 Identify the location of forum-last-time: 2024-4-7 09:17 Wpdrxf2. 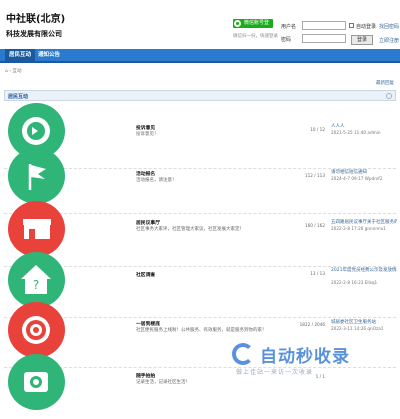
(357, 178).